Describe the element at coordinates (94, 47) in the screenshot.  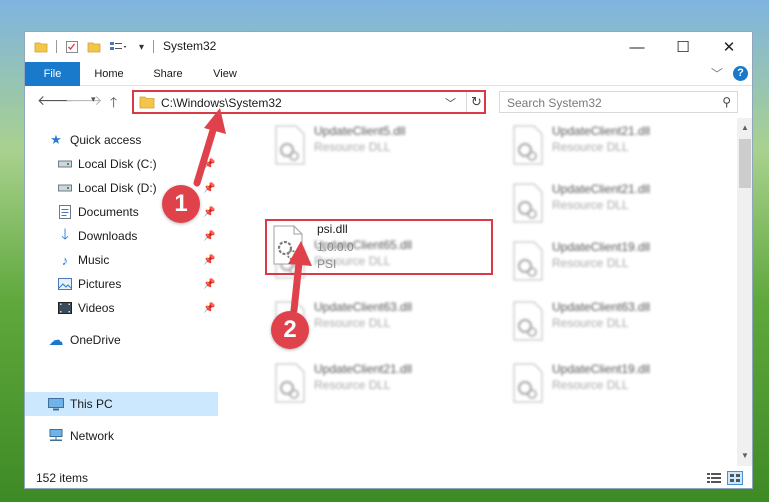
I see `new-folder-icon` at that location.